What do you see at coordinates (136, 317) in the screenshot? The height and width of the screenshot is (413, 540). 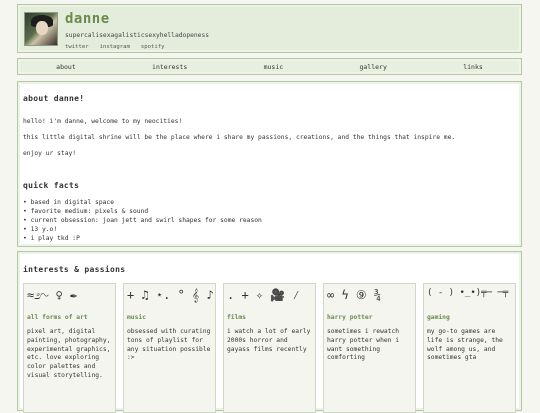 I see `card-title: music` at bounding box center [136, 317].